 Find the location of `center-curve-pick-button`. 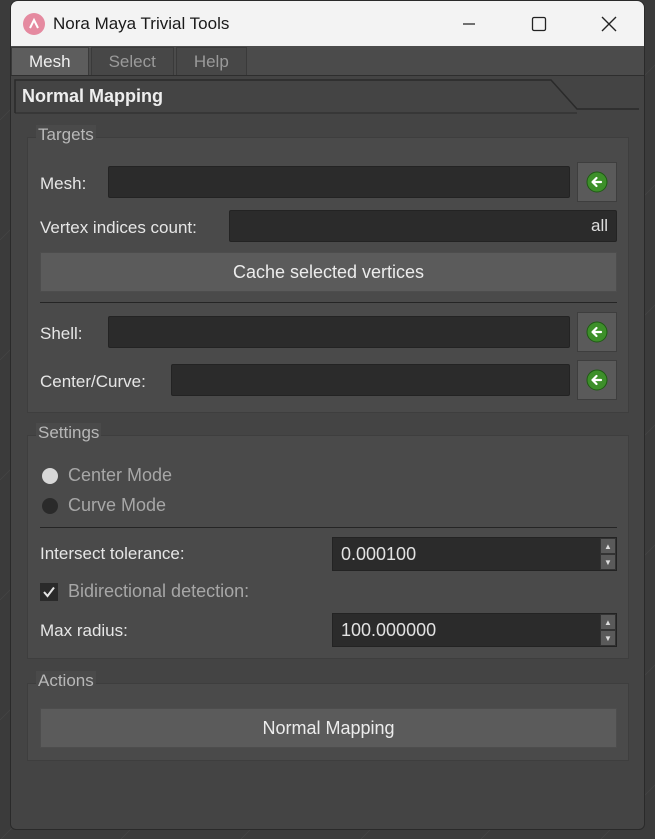

center-curve-pick-button is located at coordinates (597, 380).